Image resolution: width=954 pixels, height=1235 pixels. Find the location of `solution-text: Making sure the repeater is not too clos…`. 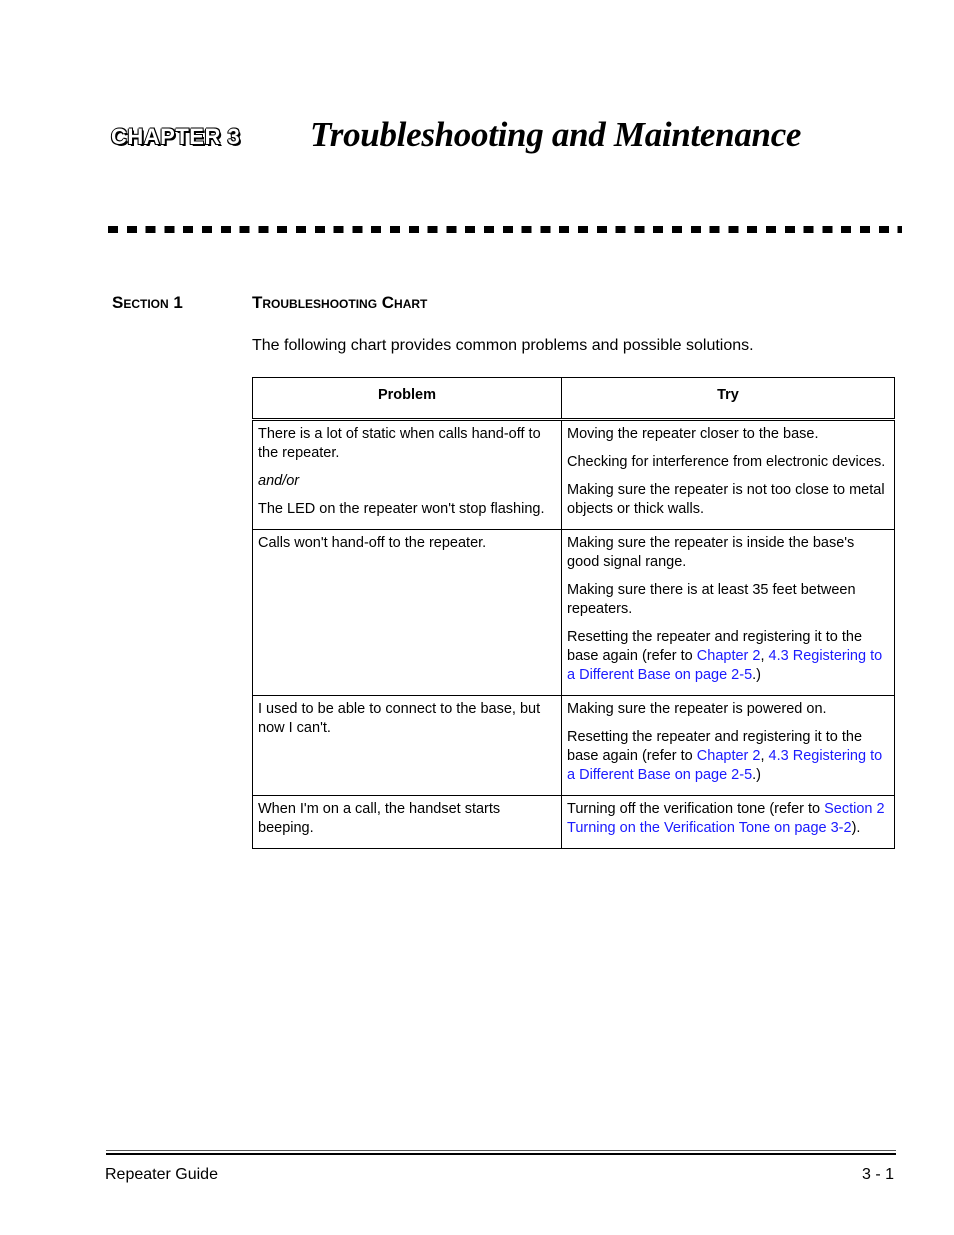

solution-text: Making sure the repeater is not too clos… is located at coordinates (726, 499).